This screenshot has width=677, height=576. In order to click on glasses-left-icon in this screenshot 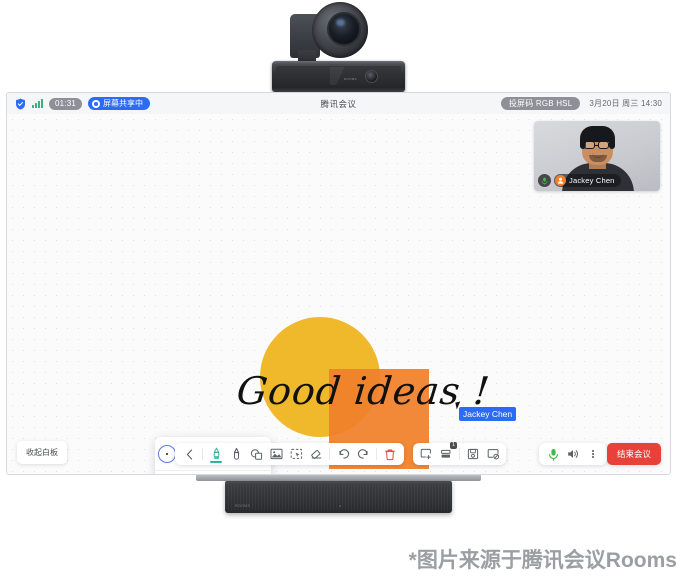, I will do `click(589, 145)`.